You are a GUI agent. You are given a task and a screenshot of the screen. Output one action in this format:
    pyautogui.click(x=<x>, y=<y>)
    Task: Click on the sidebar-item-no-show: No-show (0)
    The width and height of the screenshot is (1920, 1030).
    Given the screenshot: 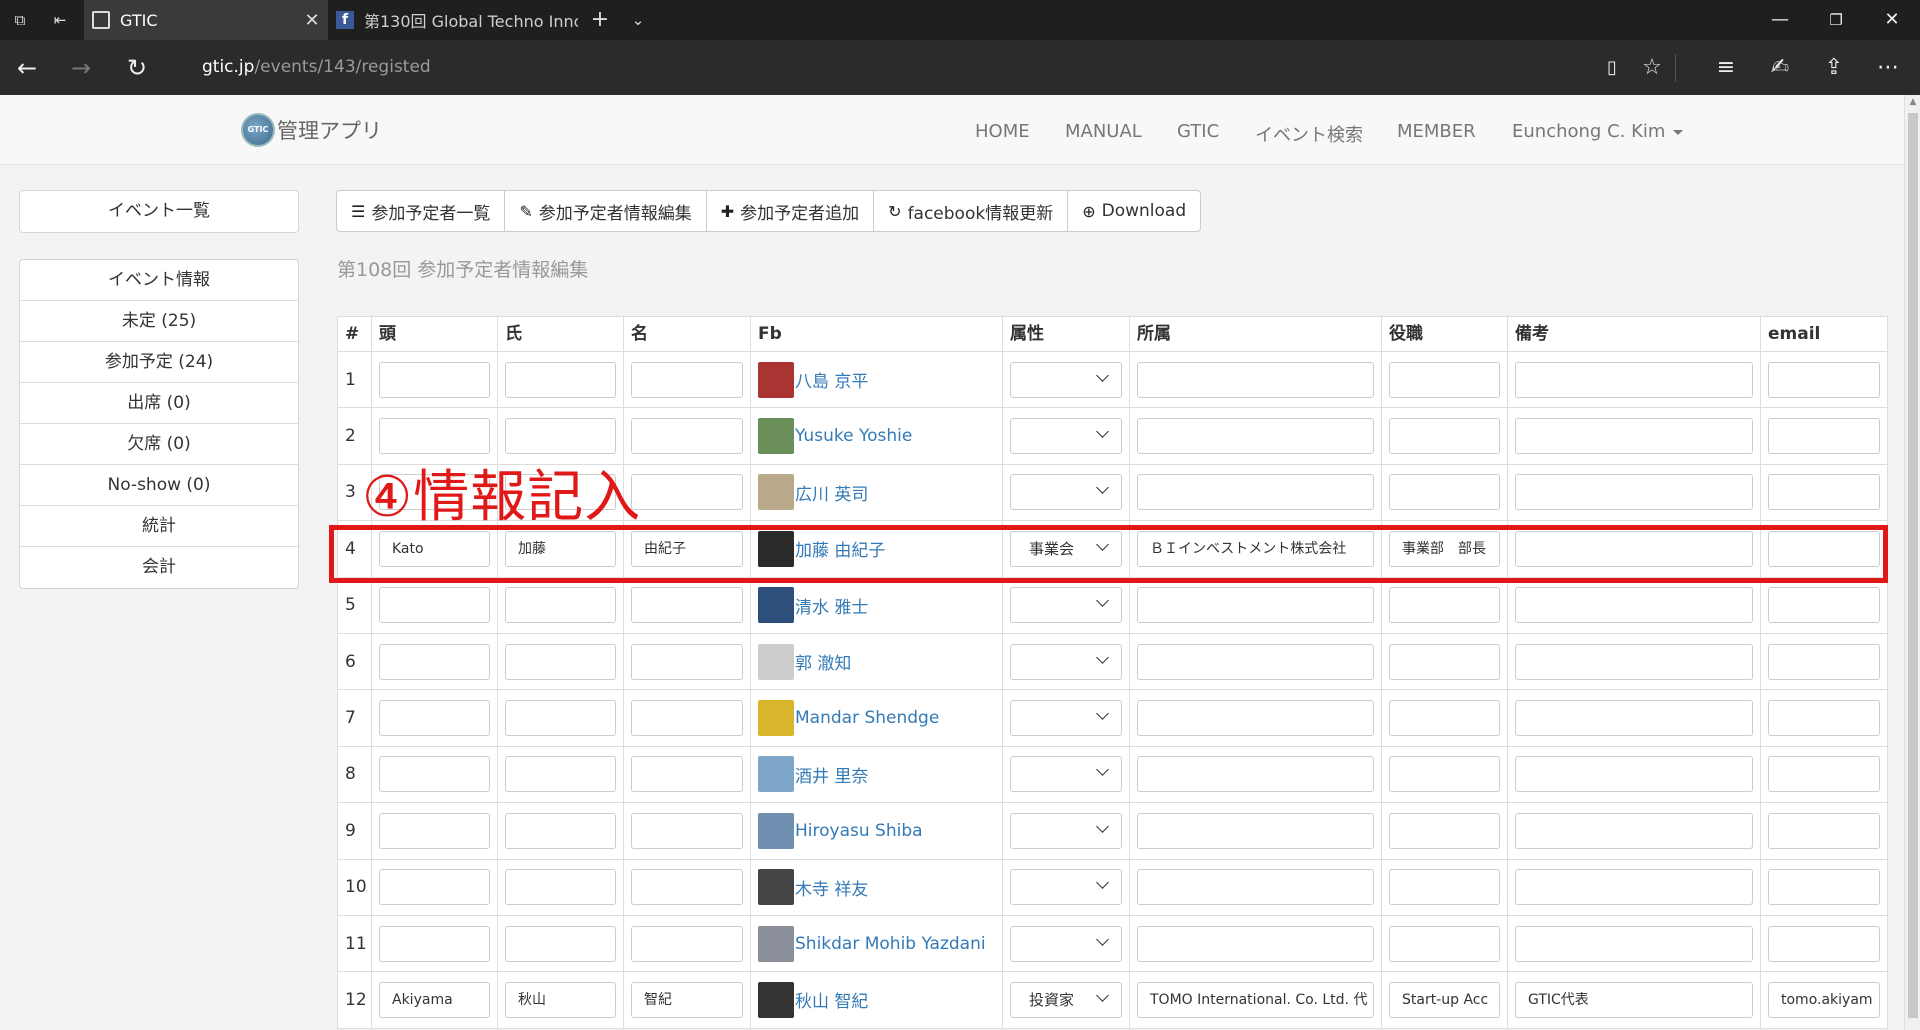 What is the action you would take?
    pyautogui.click(x=159, y=485)
    